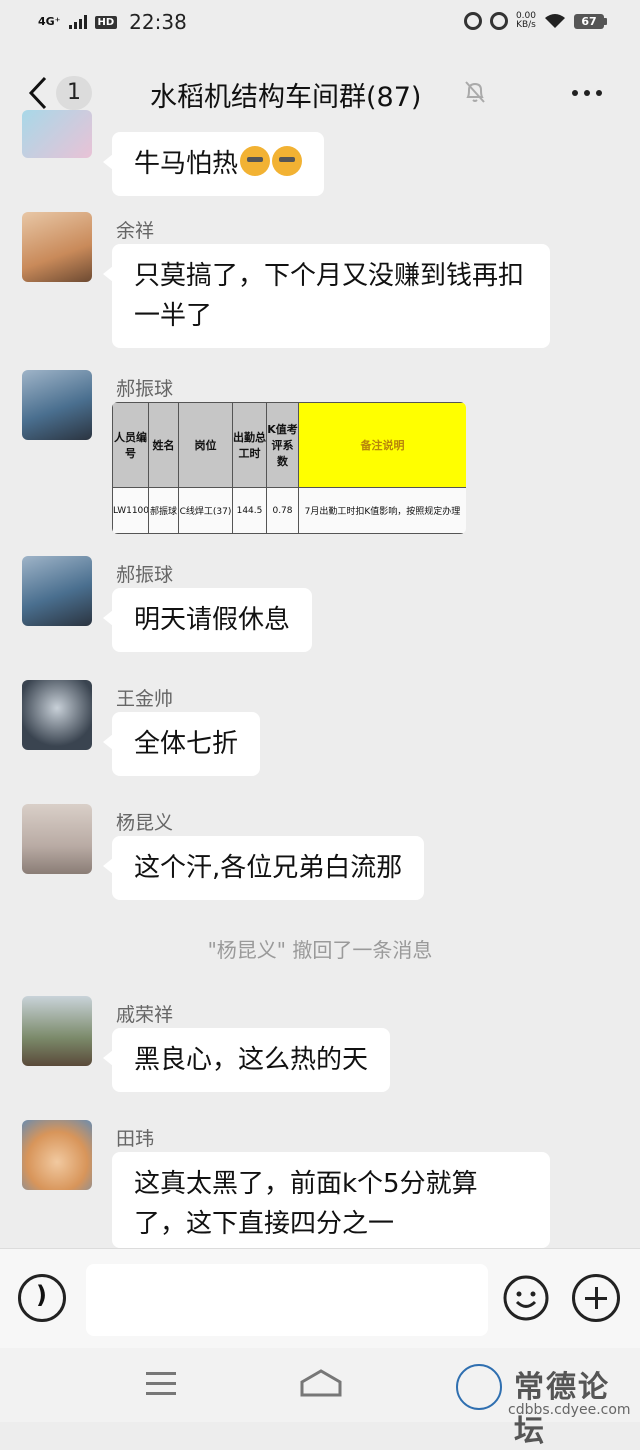 This screenshot has width=640, height=1450. What do you see at coordinates (472, 21) in the screenshot?
I see `data-saver-icon` at bounding box center [472, 21].